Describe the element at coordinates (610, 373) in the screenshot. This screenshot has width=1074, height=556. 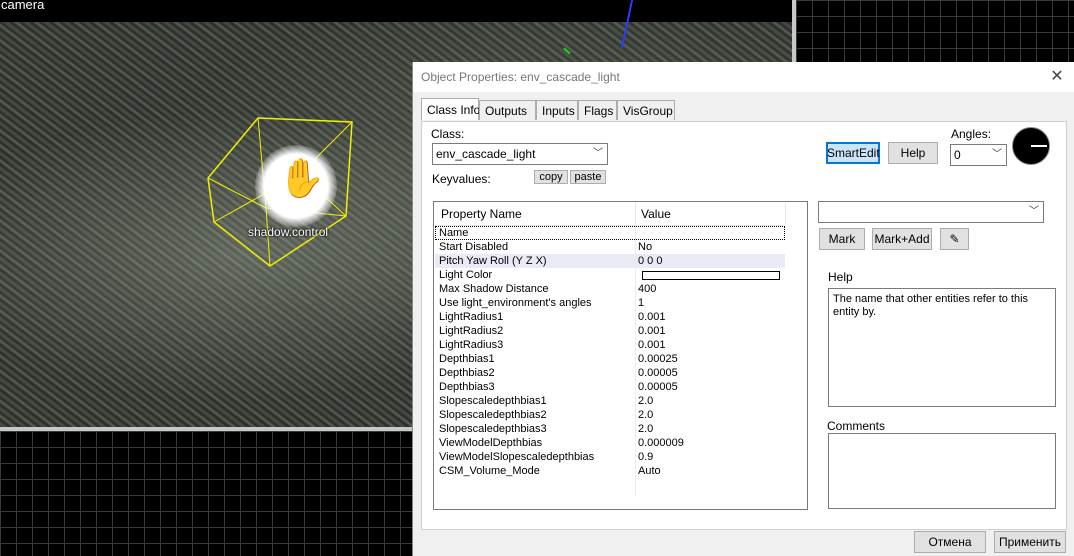
I see `property-row: Depthbias2 0.00005` at that location.